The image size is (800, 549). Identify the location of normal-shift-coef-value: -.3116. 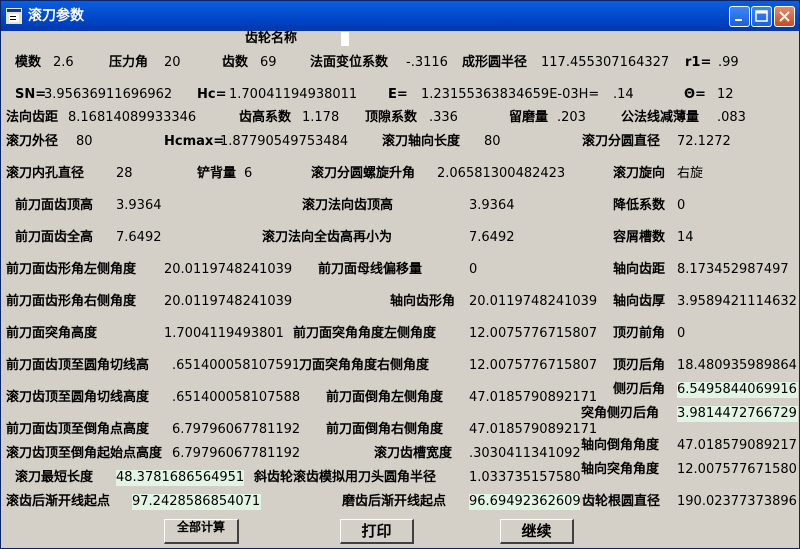
(427, 62).